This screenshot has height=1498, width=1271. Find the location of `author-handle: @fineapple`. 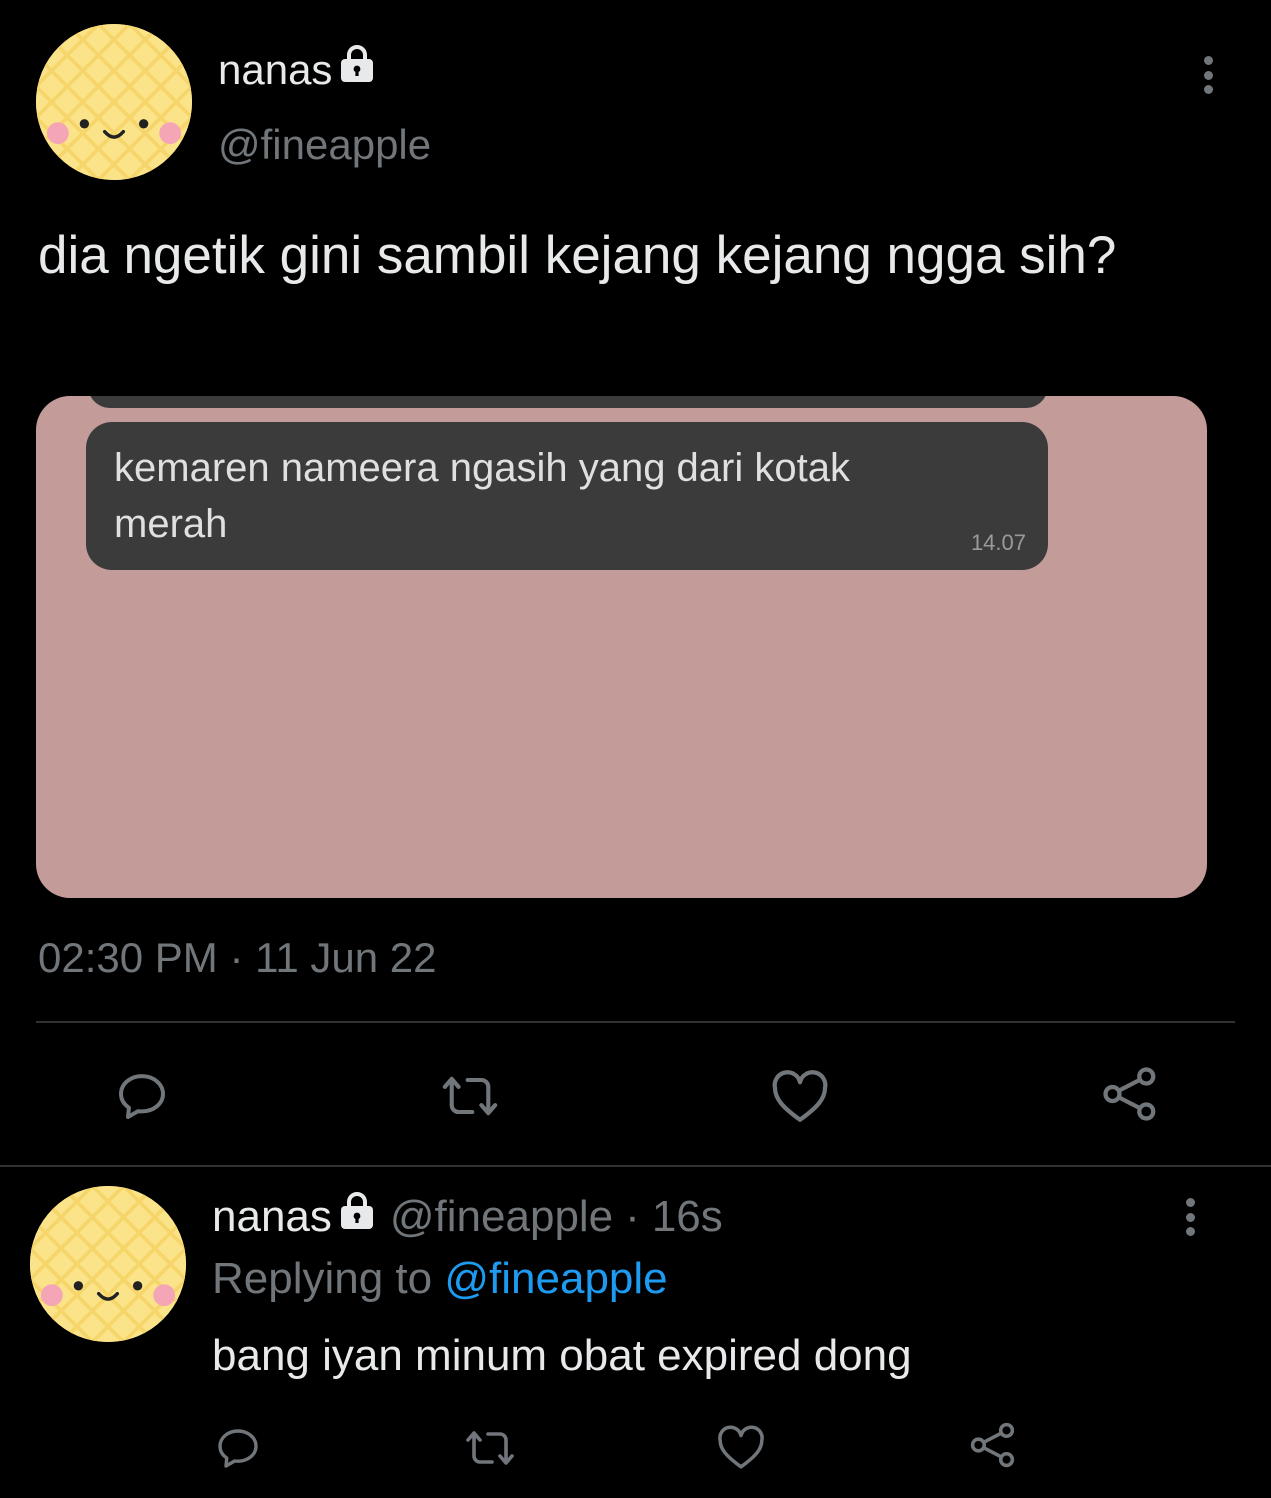

author-handle: @fineapple is located at coordinates (324, 145).